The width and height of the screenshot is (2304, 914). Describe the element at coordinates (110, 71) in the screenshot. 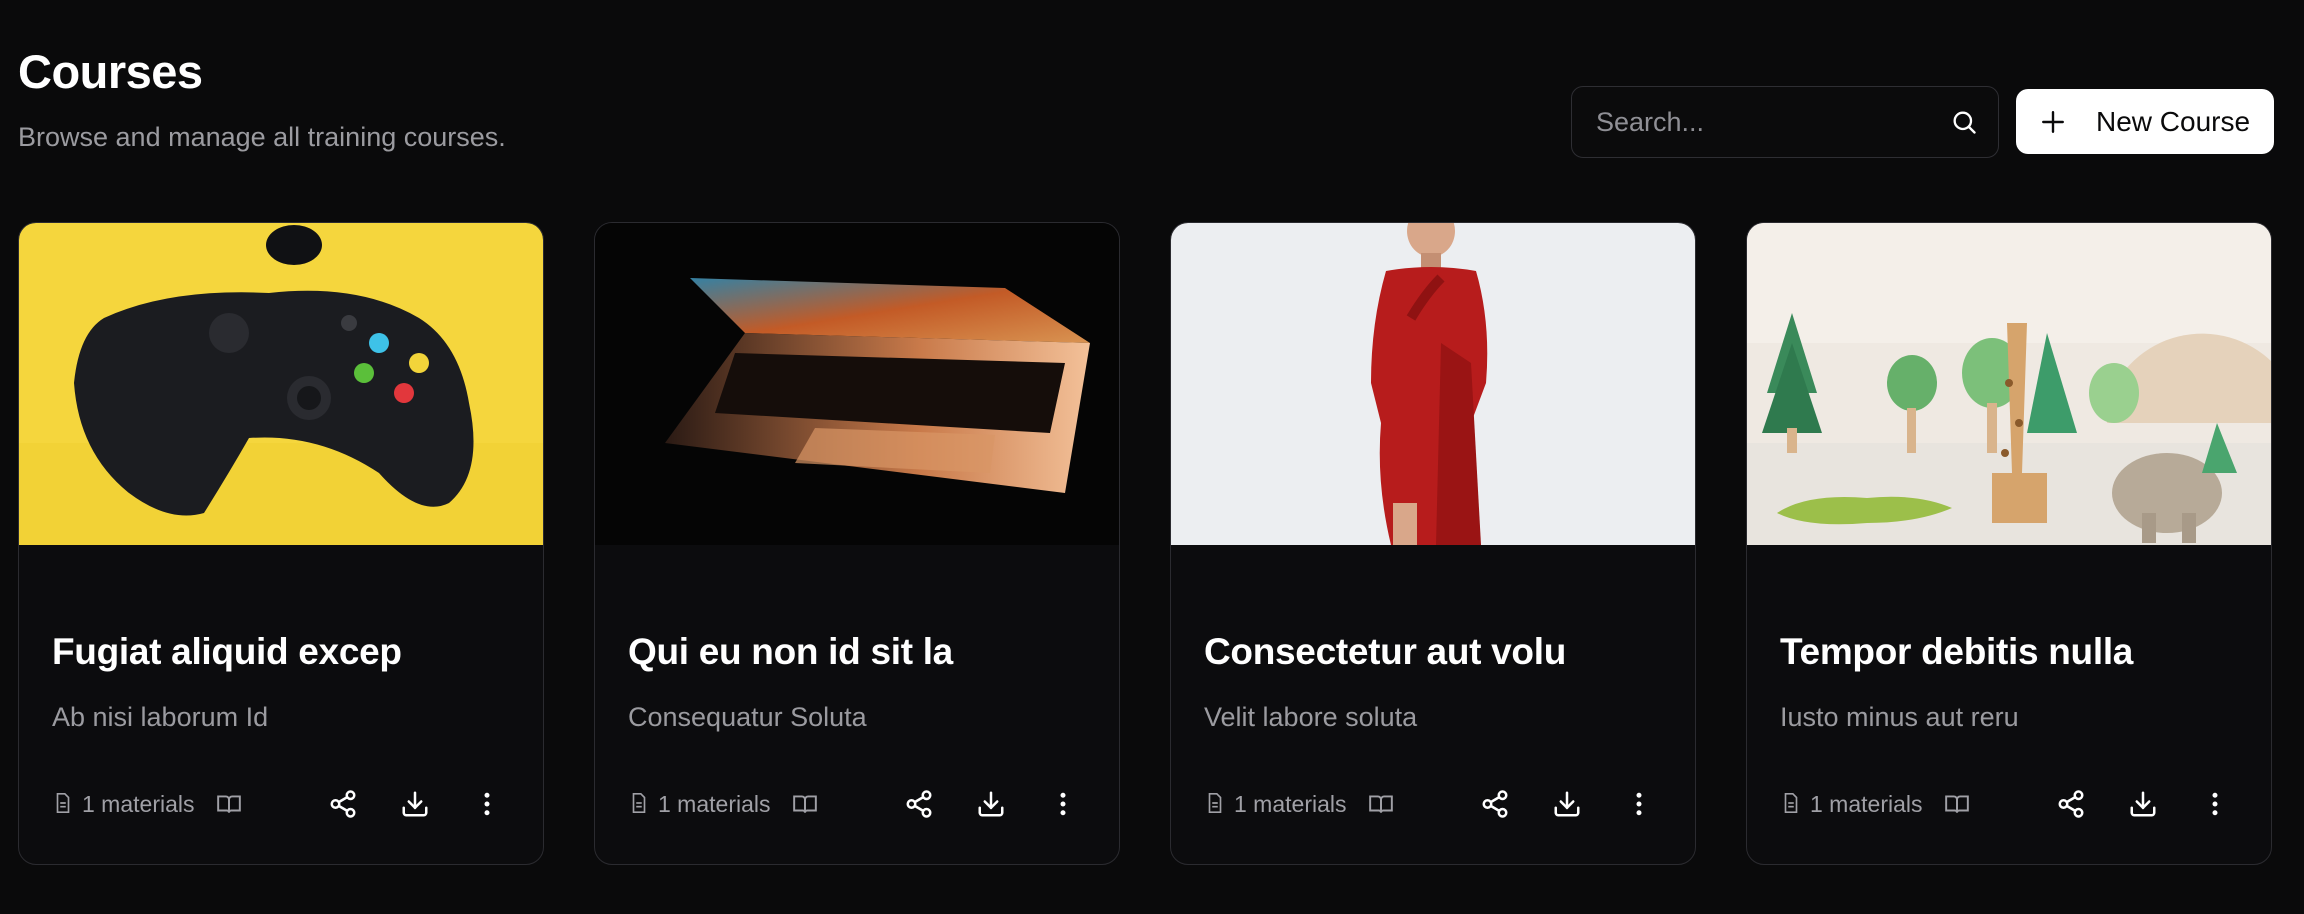

I see `page-title: Courses` at that location.